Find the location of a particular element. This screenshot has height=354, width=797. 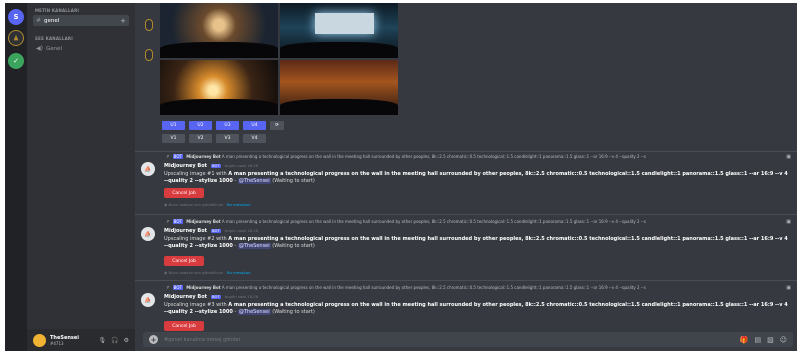

server-icon-midjourney is located at coordinates (16, 38).